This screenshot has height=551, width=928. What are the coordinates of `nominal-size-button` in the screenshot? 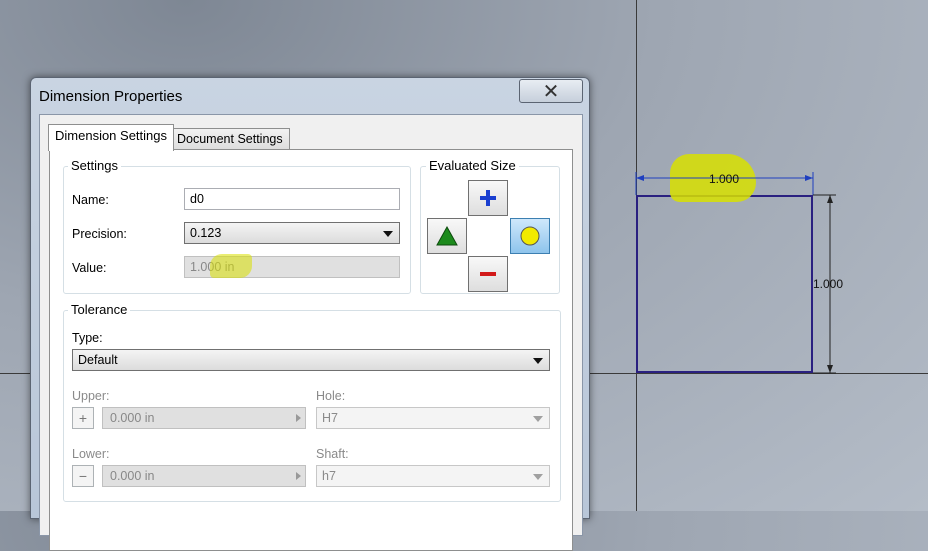 It's located at (530, 236).